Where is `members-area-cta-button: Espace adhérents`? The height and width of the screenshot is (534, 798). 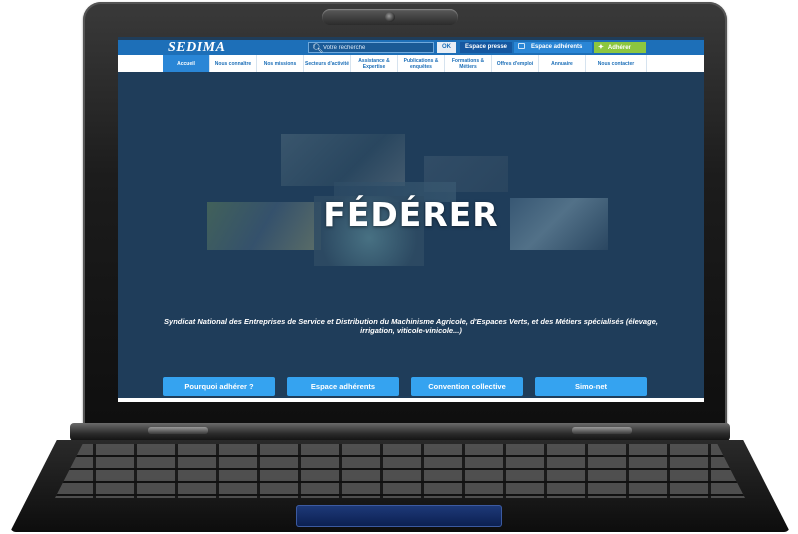 members-area-cta-button: Espace adhérents is located at coordinates (343, 386).